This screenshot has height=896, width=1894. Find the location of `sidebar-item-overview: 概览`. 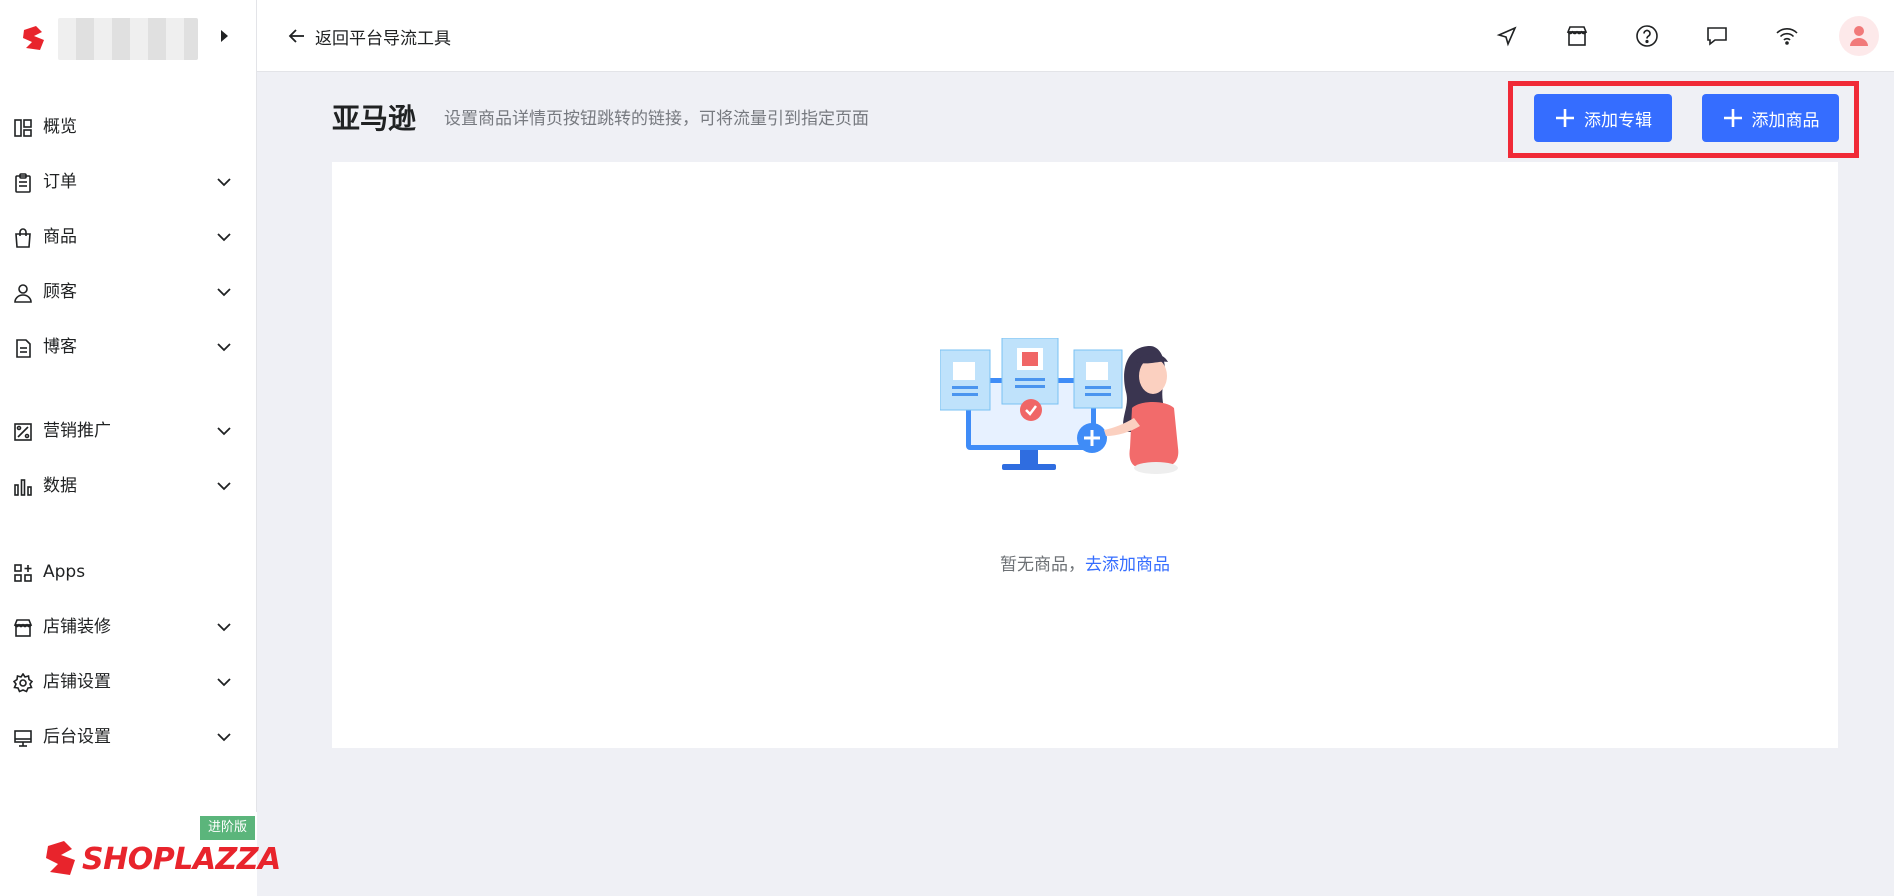

sidebar-item-overview: 概览 is located at coordinates (128, 127).